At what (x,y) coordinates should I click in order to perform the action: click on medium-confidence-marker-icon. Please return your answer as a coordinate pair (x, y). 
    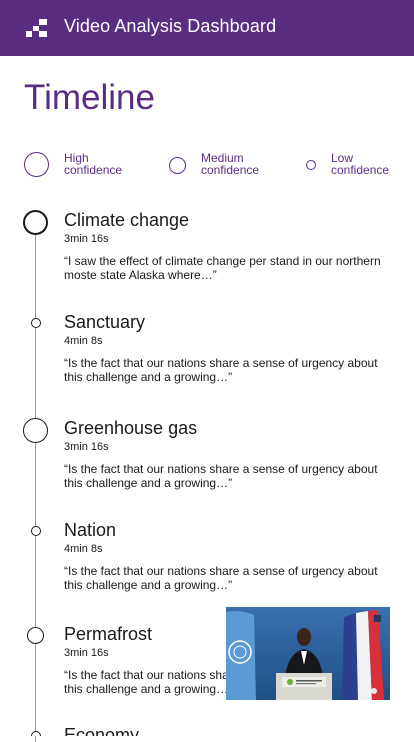
    Looking at the image, I should click on (35, 635).